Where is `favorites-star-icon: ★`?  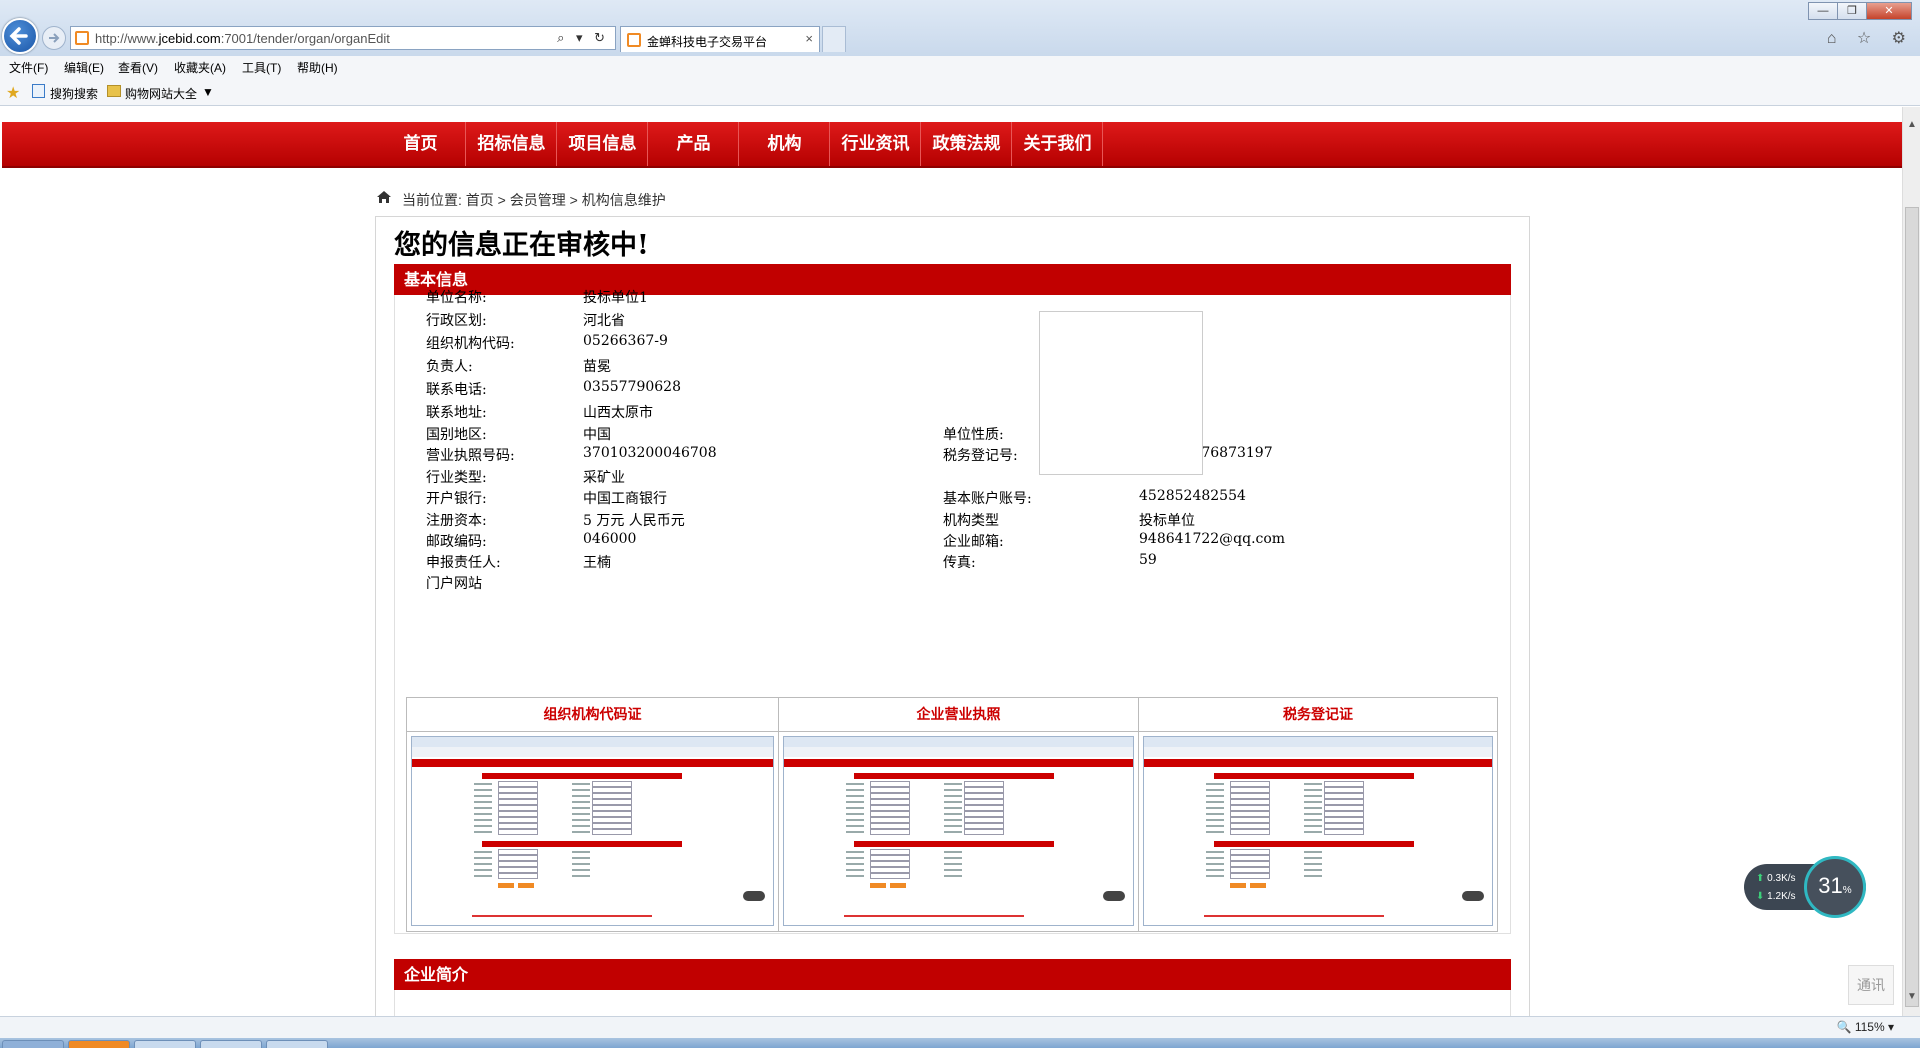 favorites-star-icon: ★ is located at coordinates (13, 93).